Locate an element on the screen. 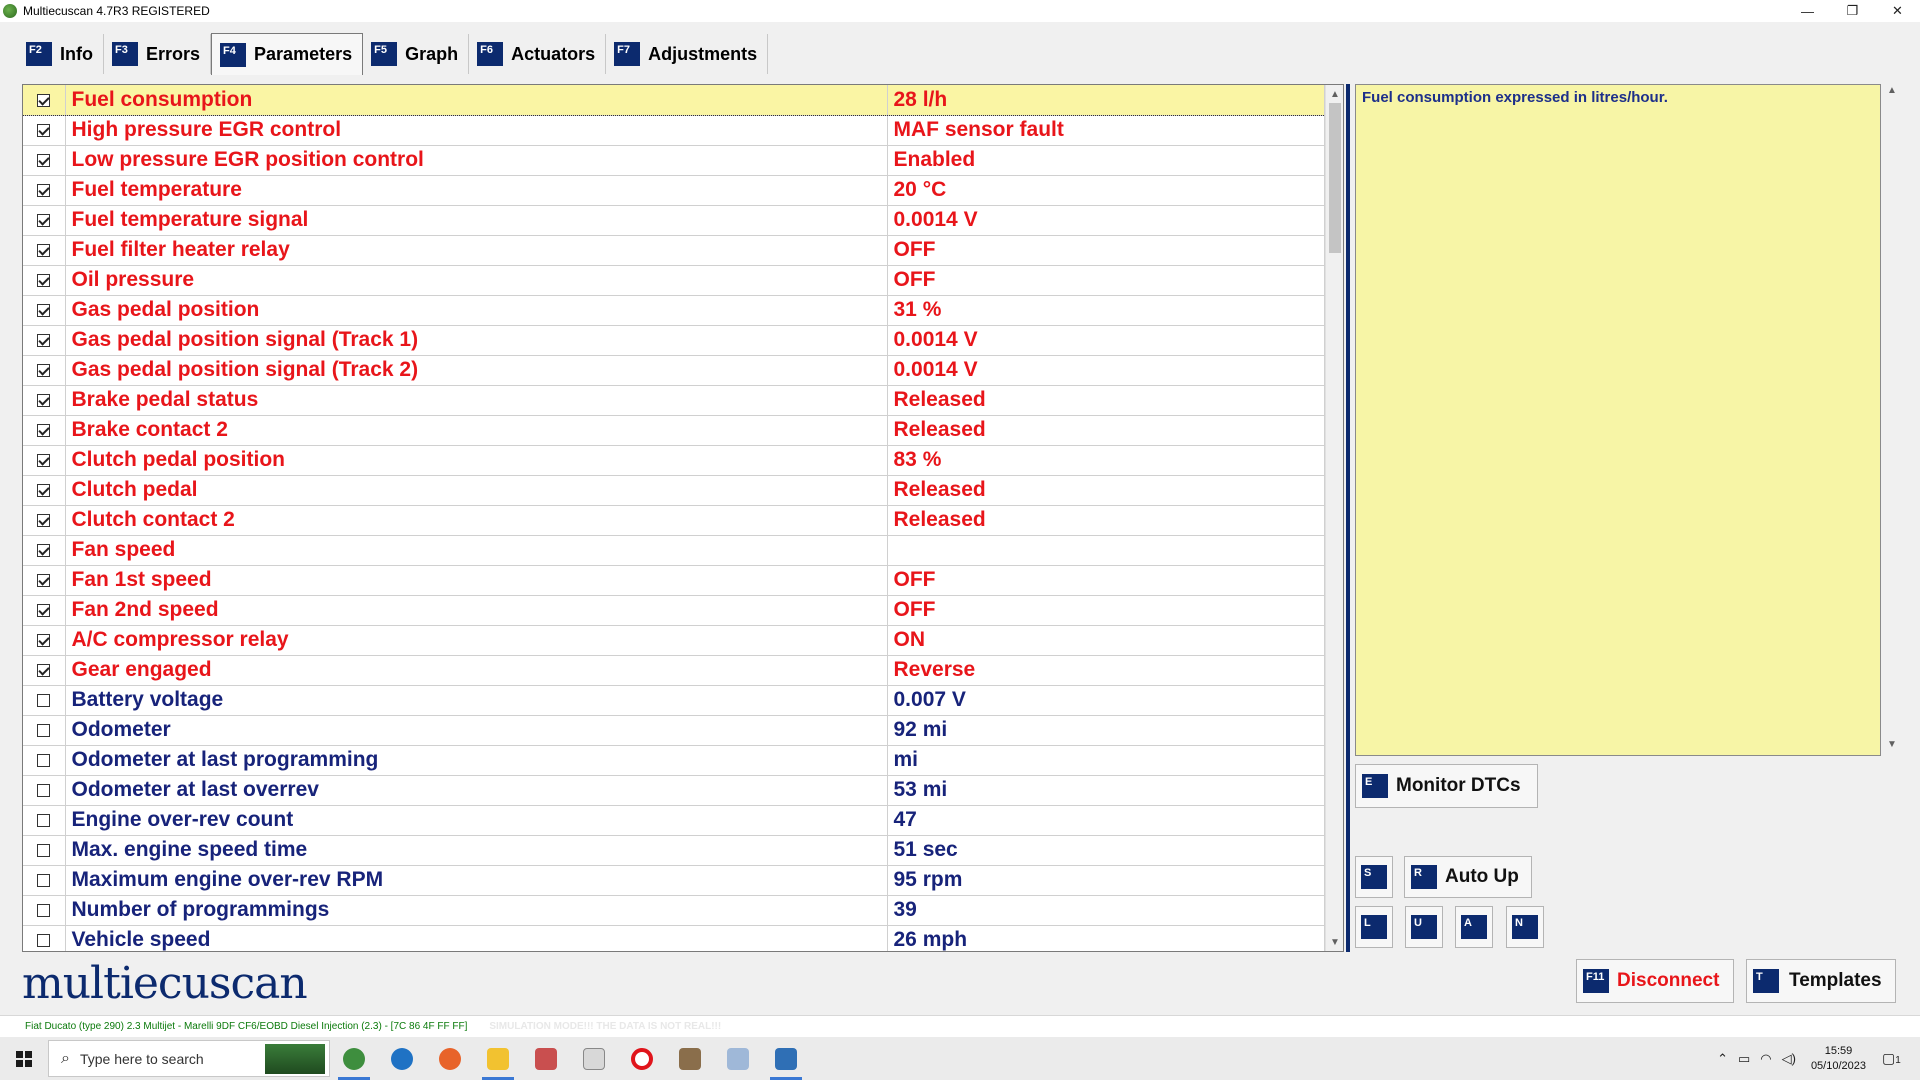  app-taskbar-icon is located at coordinates (546, 1058).